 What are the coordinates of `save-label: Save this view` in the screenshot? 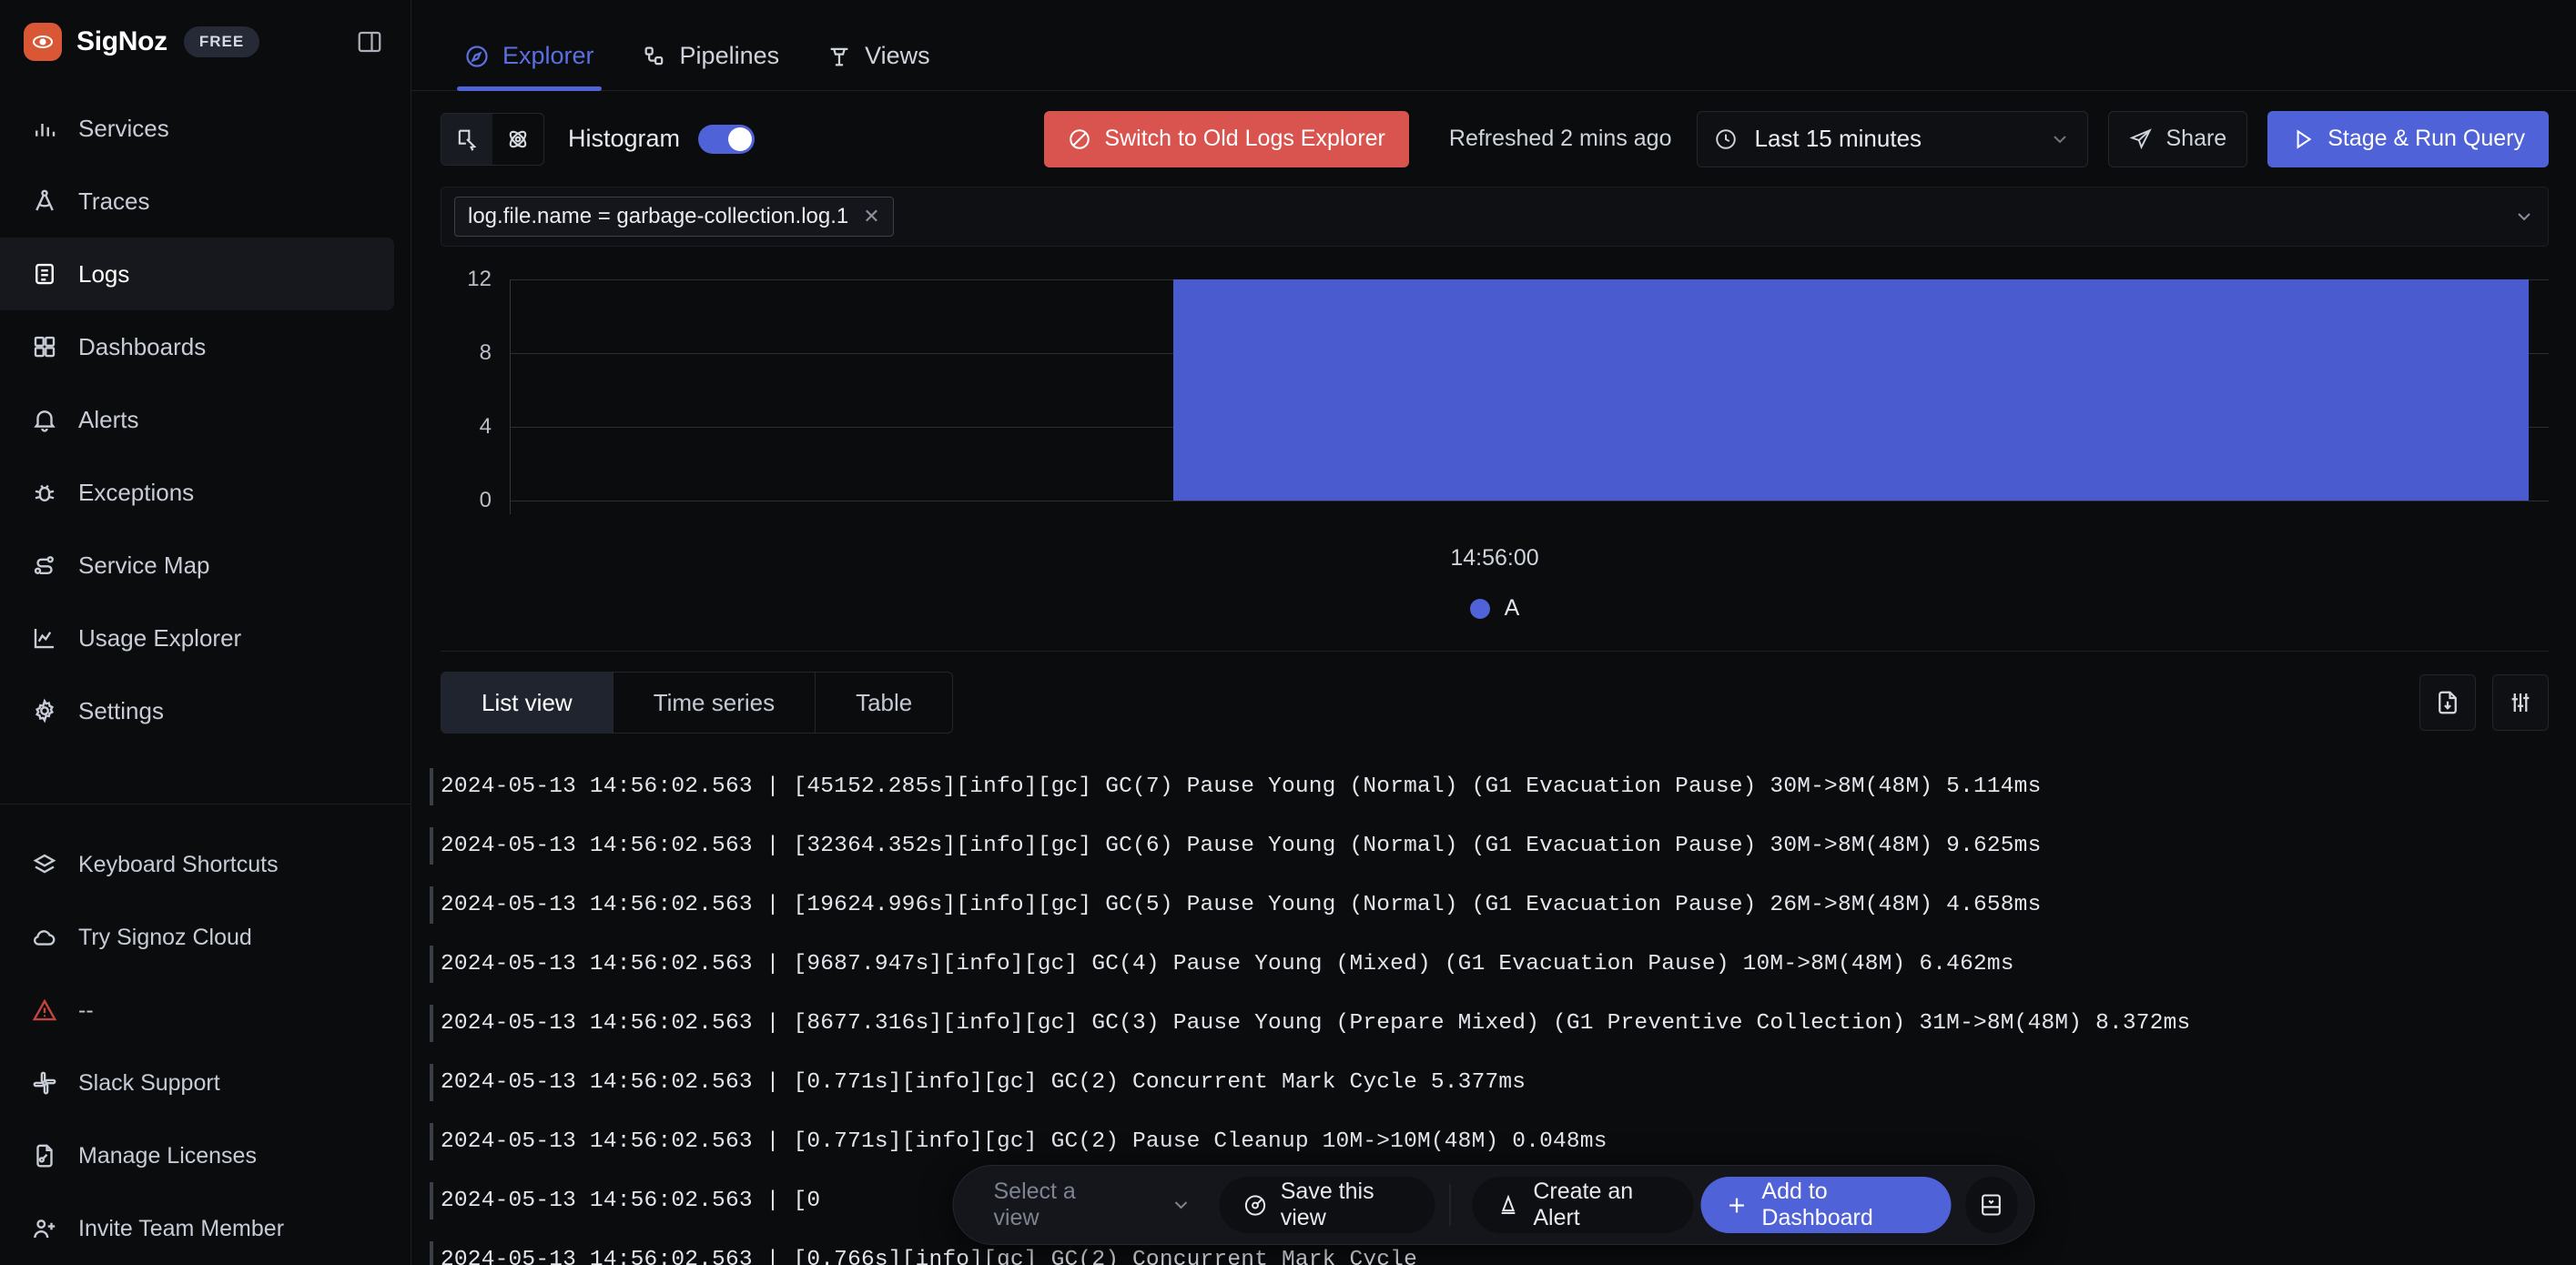 It's located at (1327, 1205).